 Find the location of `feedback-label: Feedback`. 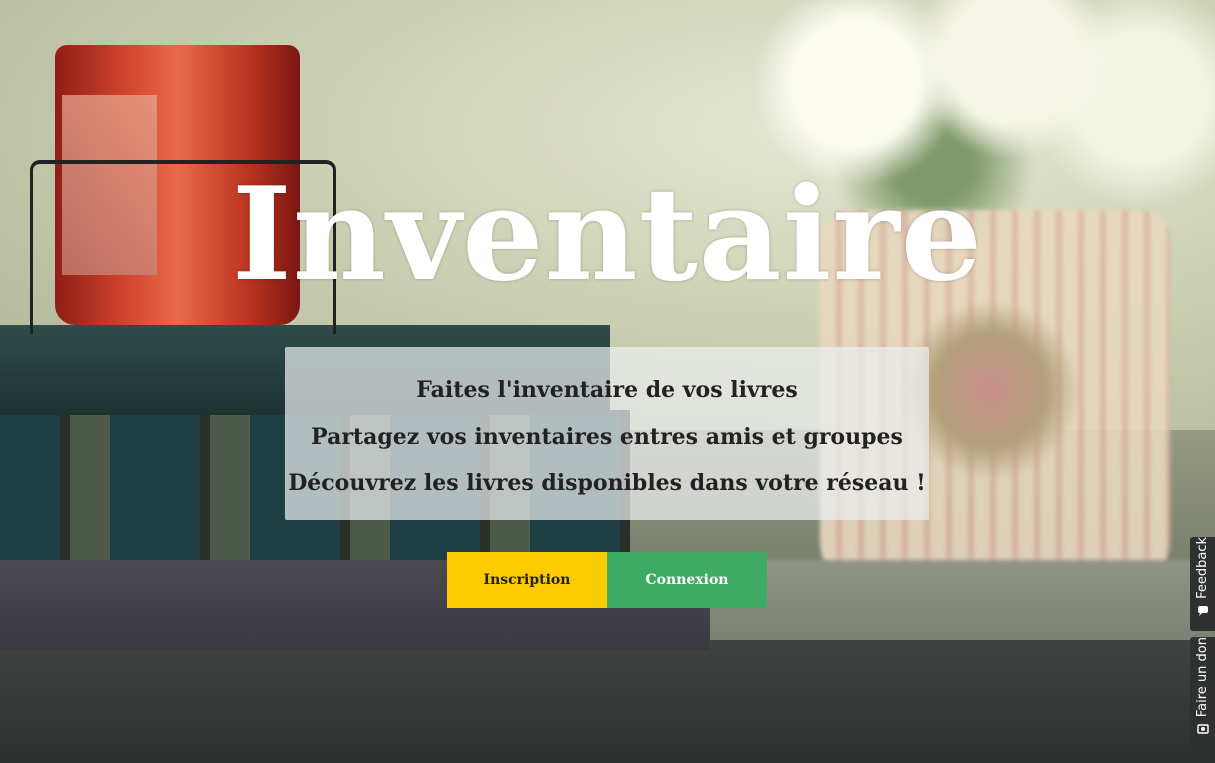

feedback-label: Feedback is located at coordinates (1202, 568).